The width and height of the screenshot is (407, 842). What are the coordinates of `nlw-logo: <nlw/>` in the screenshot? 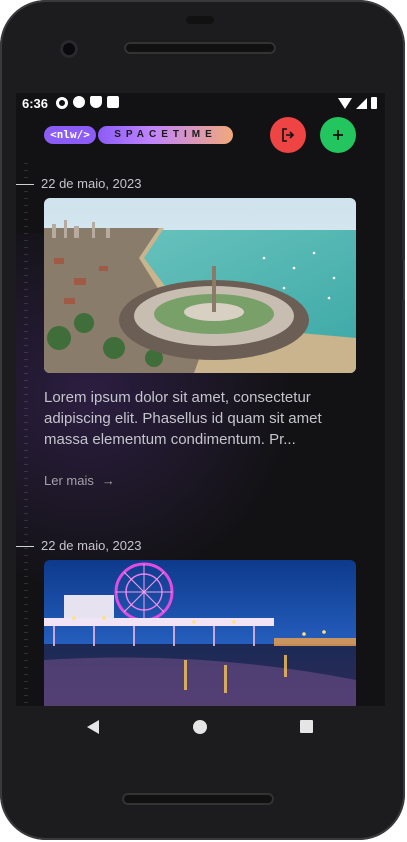 It's located at (70, 135).